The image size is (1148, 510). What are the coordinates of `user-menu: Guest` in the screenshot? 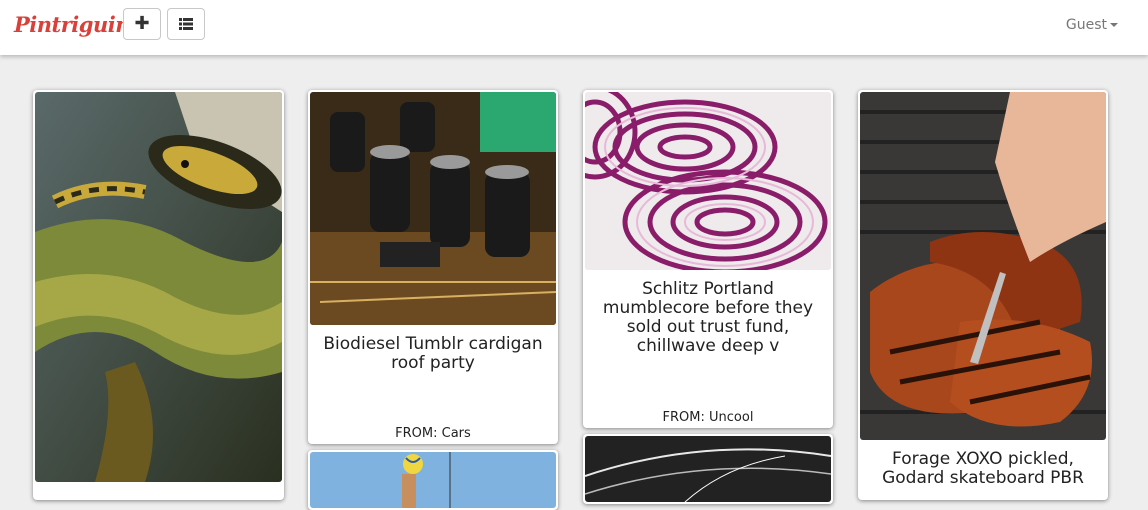 It's located at (1092, 25).